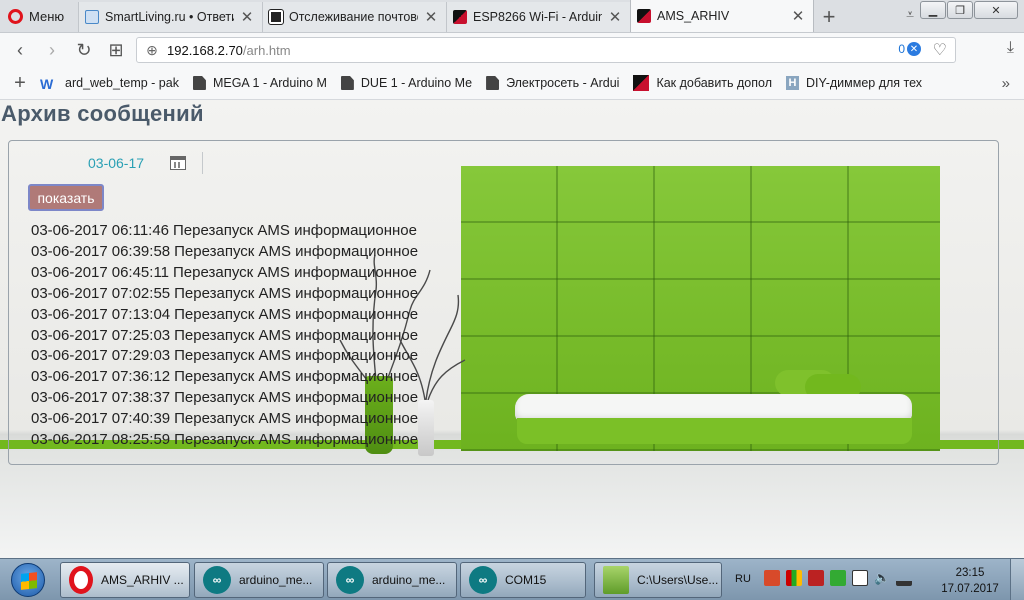  Describe the element at coordinates (116, 50) in the screenshot. I see `speed-dial-icon: ⊞` at that location.